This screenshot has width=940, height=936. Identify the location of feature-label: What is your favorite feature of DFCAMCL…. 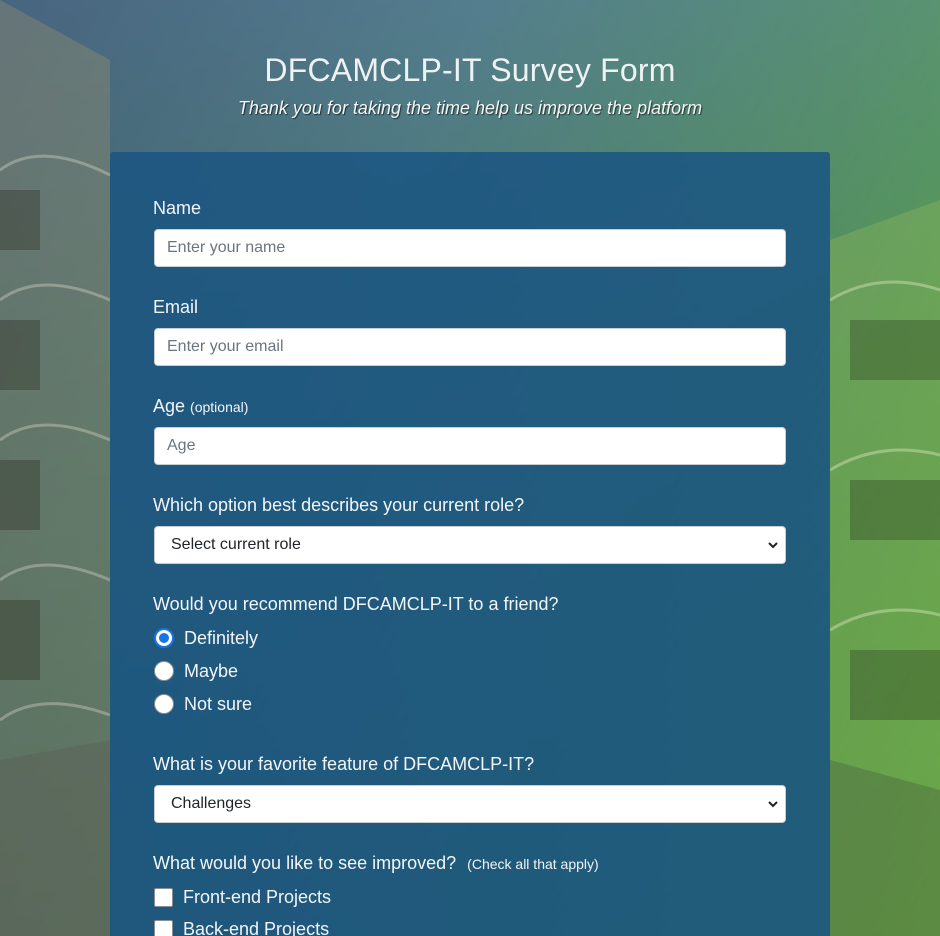
(344, 764).